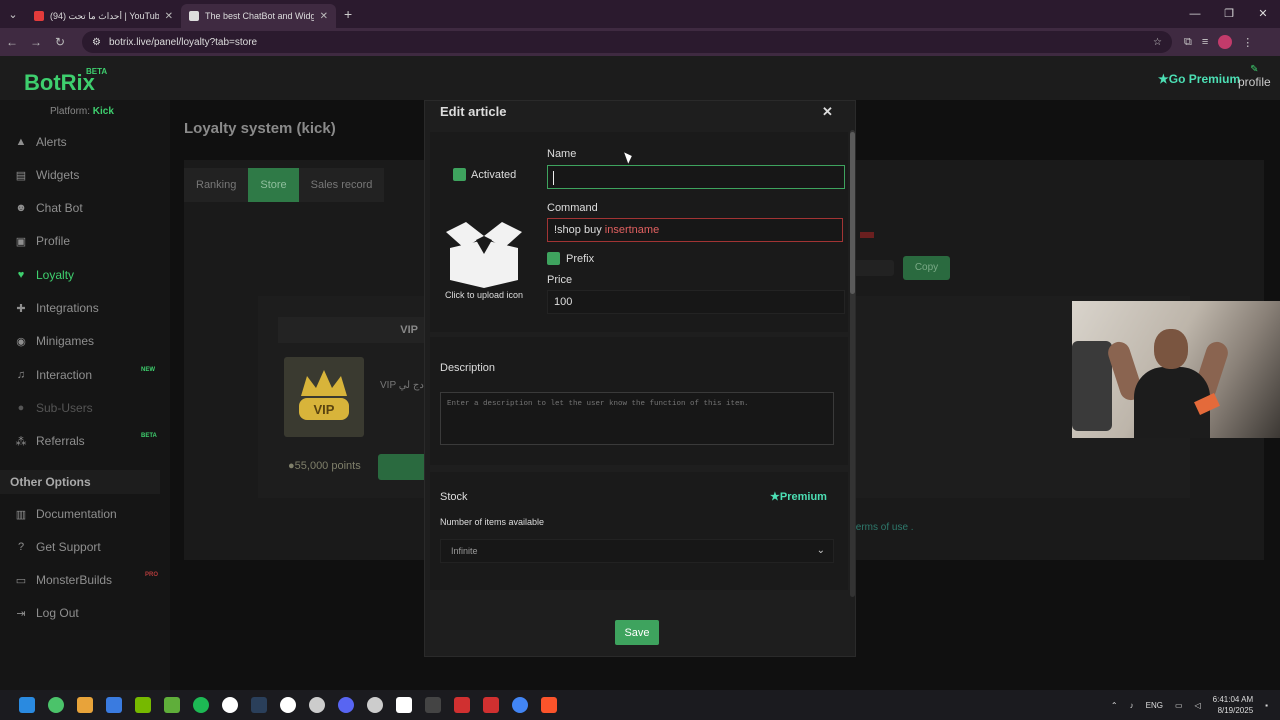 The image size is (1280, 720). Describe the element at coordinates (1114, 705) in the screenshot. I see `tray-chevron-up-icon: ⌃` at that location.